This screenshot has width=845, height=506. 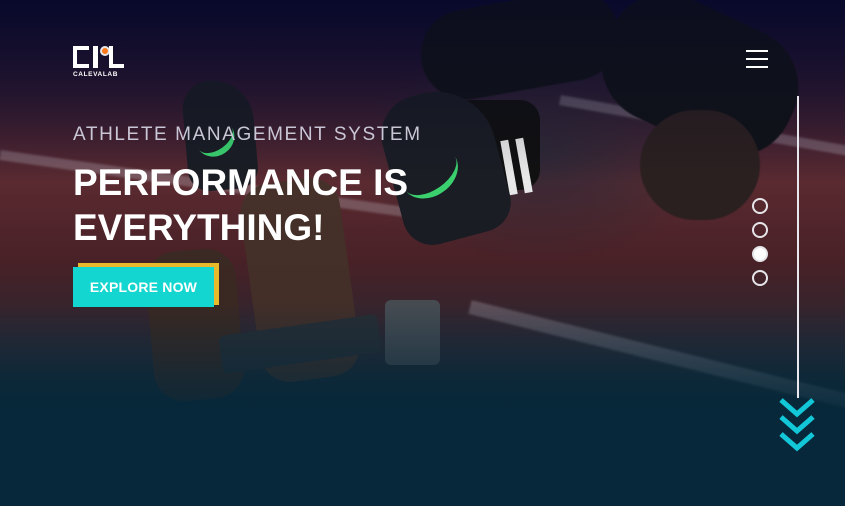 I want to click on hero-headline: PERFORMANCE IS EVERYTHING!, so click(x=241, y=205).